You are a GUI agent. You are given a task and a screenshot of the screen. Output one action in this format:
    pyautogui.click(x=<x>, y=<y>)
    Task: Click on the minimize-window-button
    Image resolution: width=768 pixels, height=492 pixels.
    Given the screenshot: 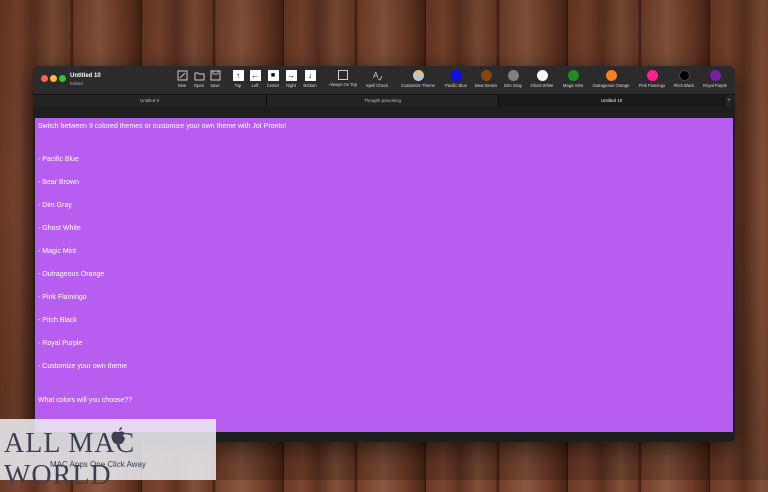 What is the action you would take?
    pyautogui.click(x=53, y=78)
    